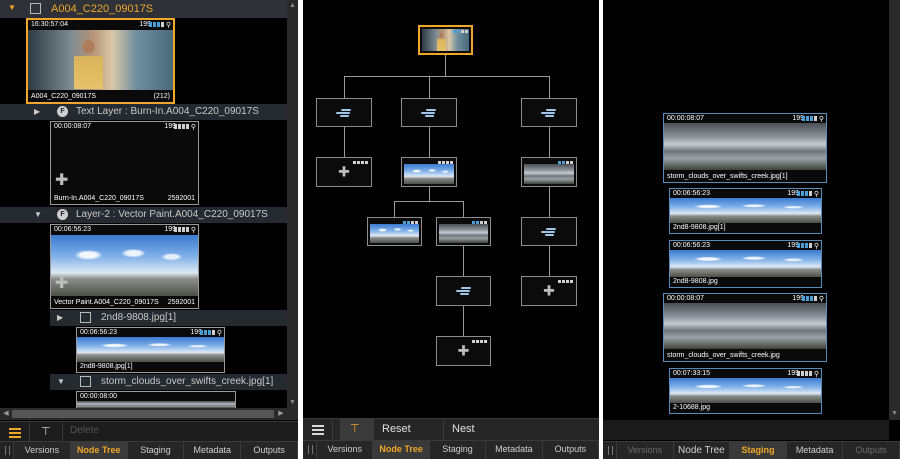 Image resolution: width=900 pixels, height=459 pixels. Describe the element at coordinates (187, 381) in the screenshot. I see `item-label: storm_clouds_over_swifts_creek.jpg[1]` at that location.